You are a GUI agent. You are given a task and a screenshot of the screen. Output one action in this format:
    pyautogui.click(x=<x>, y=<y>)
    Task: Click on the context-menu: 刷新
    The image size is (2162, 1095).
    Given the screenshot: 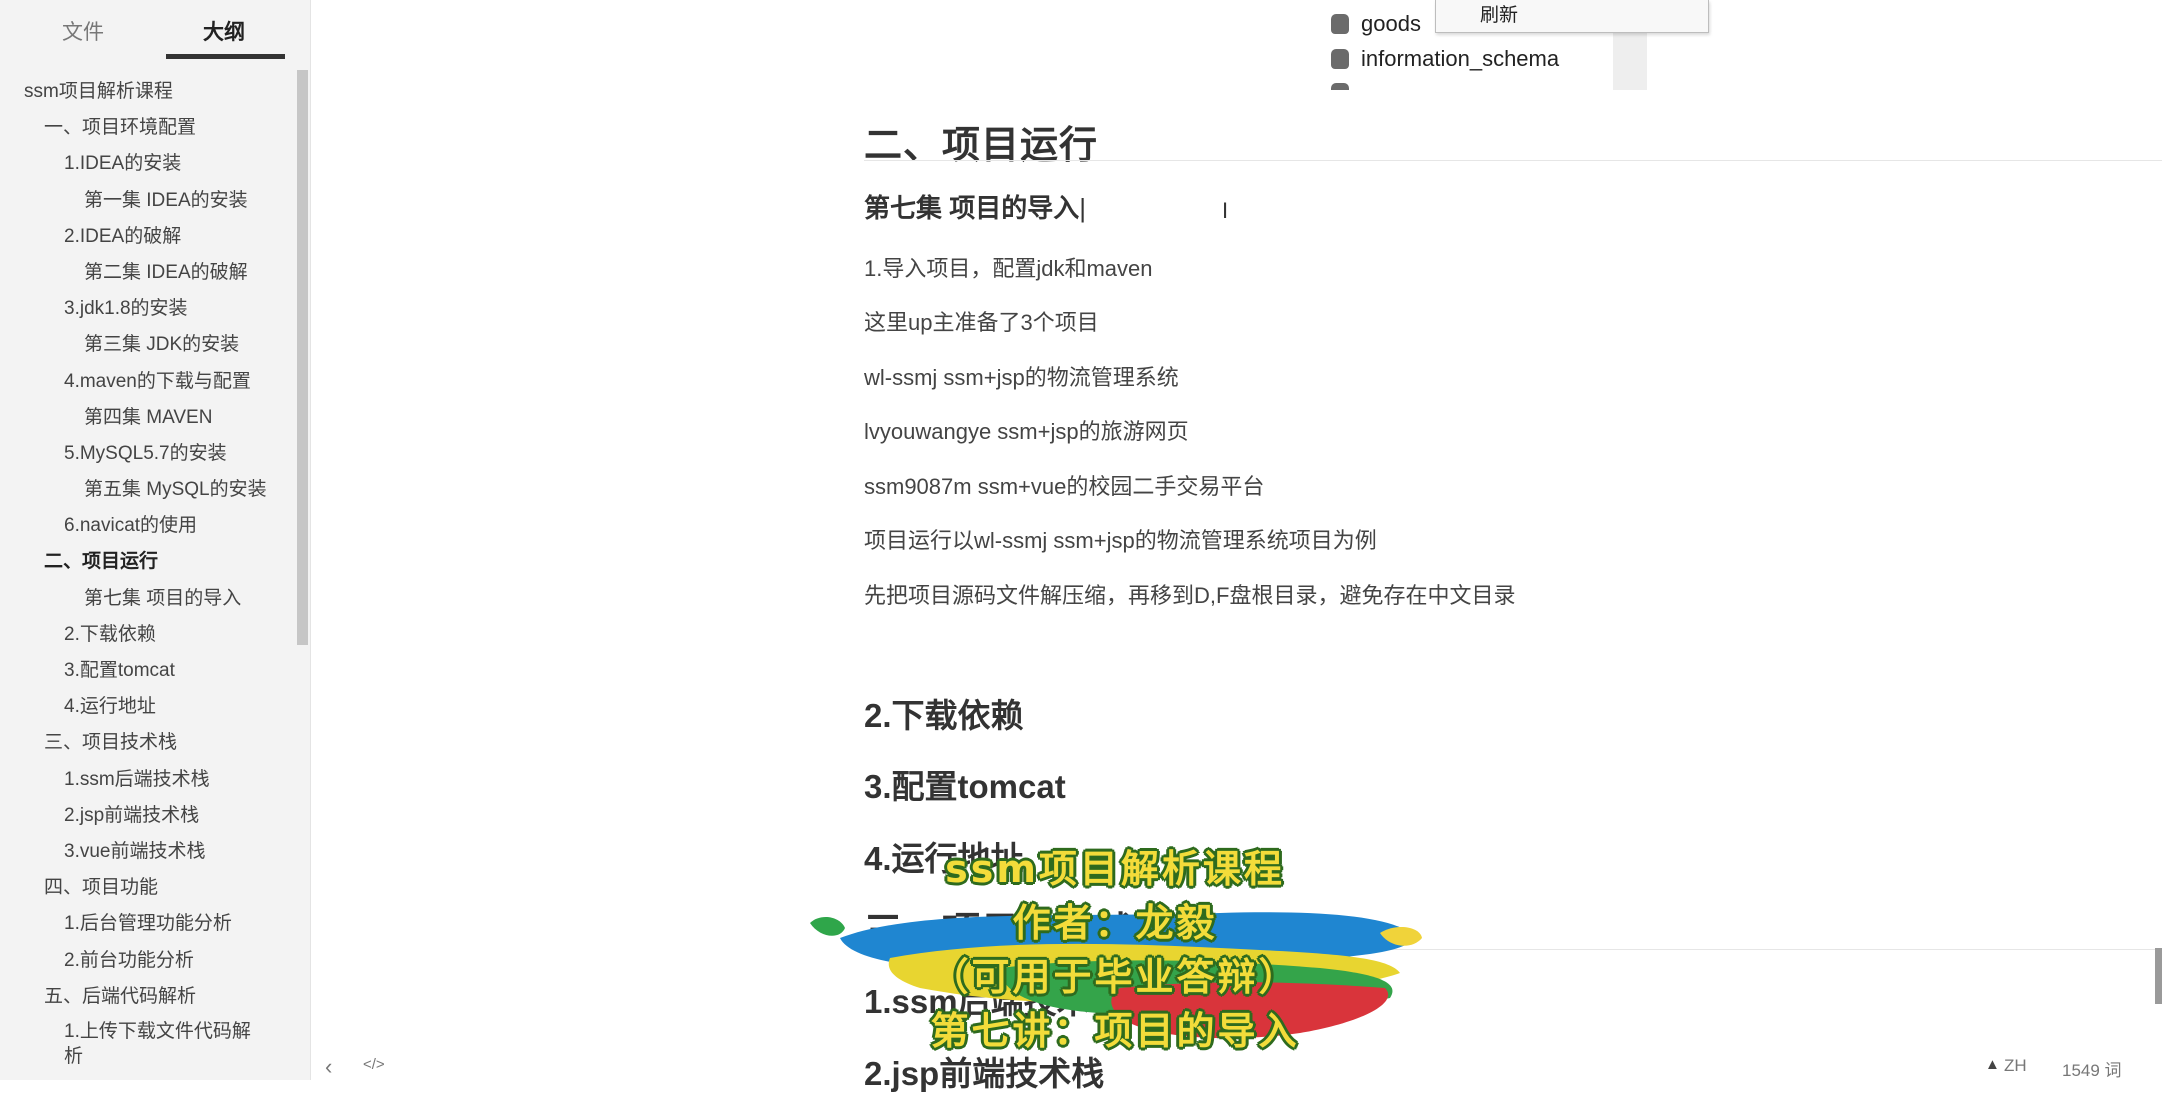 What is the action you would take?
    pyautogui.click(x=1572, y=16)
    